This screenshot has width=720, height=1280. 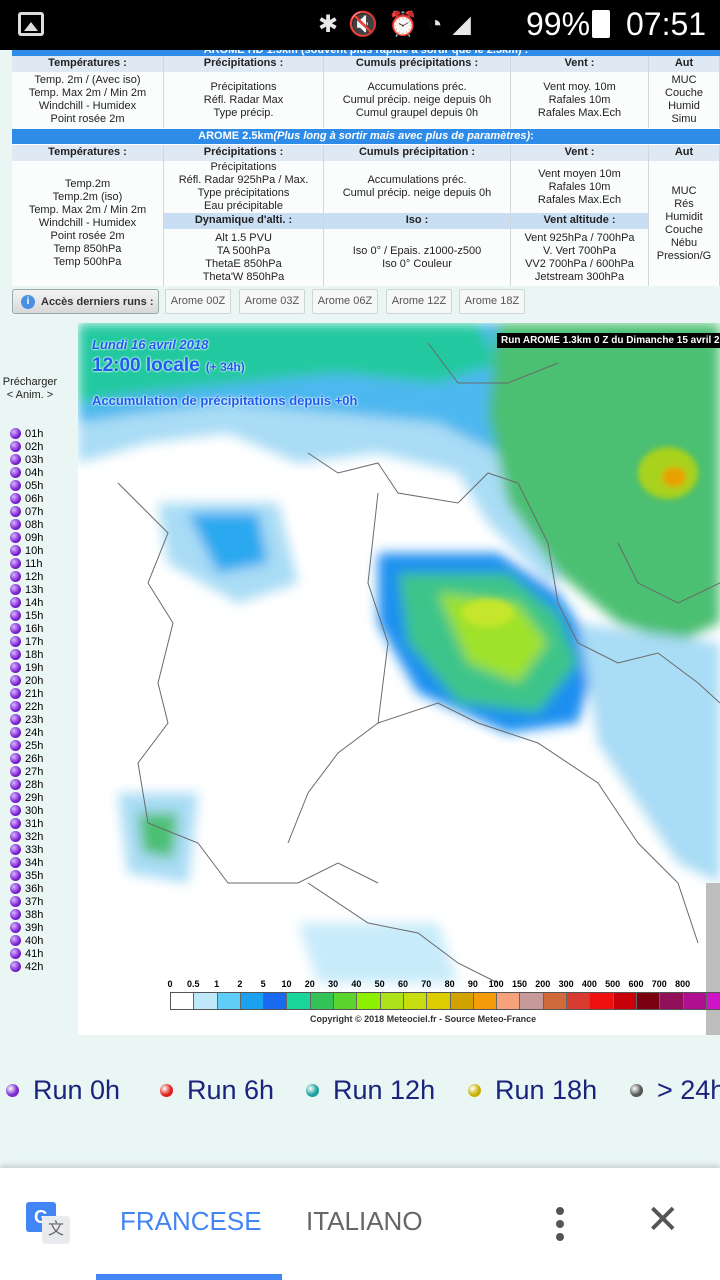 What do you see at coordinates (419, 301) in the screenshot?
I see `run-button: Arome 12Z` at bounding box center [419, 301].